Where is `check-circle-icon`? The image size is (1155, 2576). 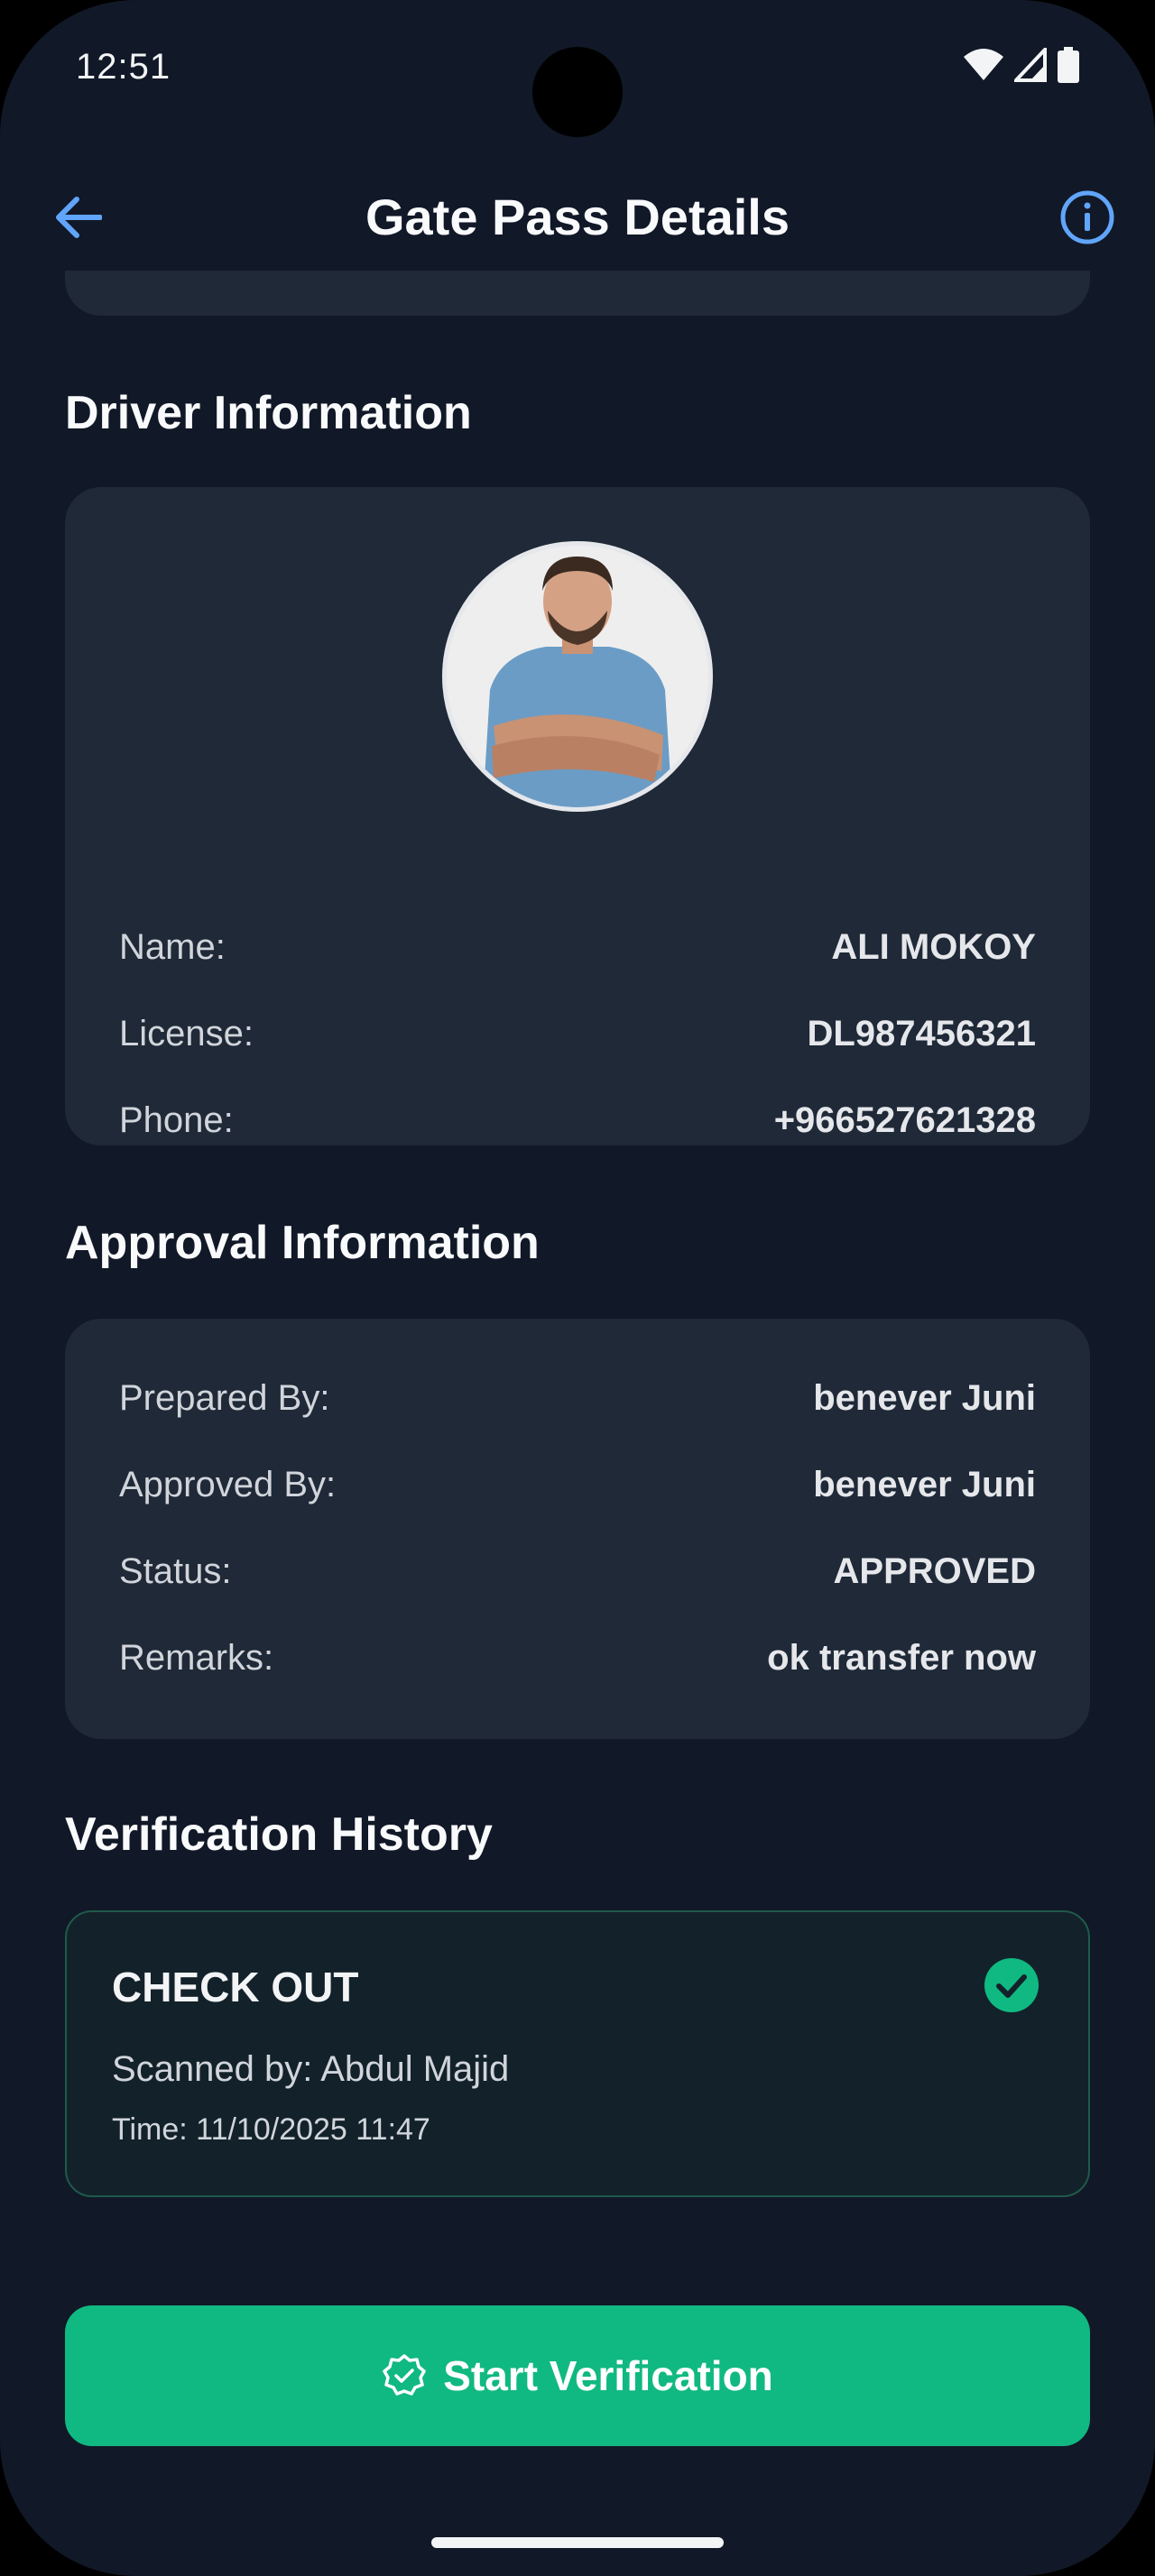
check-circle-icon is located at coordinates (1011, 1985).